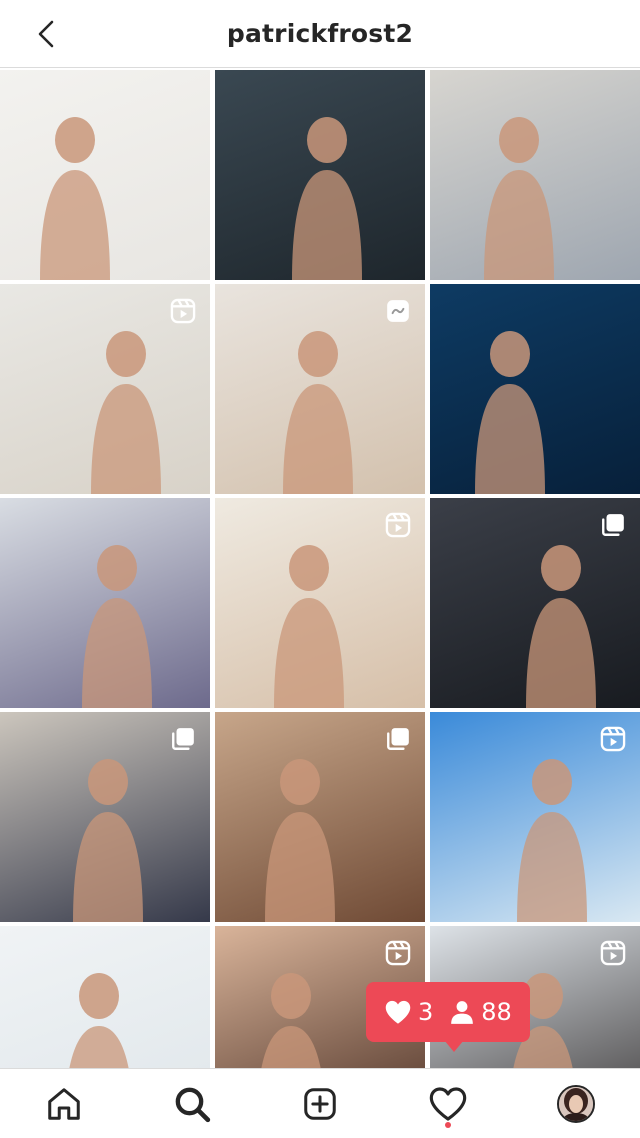 The image size is (640, 1138). I want to click on activity-icon, so click(448, 1103).